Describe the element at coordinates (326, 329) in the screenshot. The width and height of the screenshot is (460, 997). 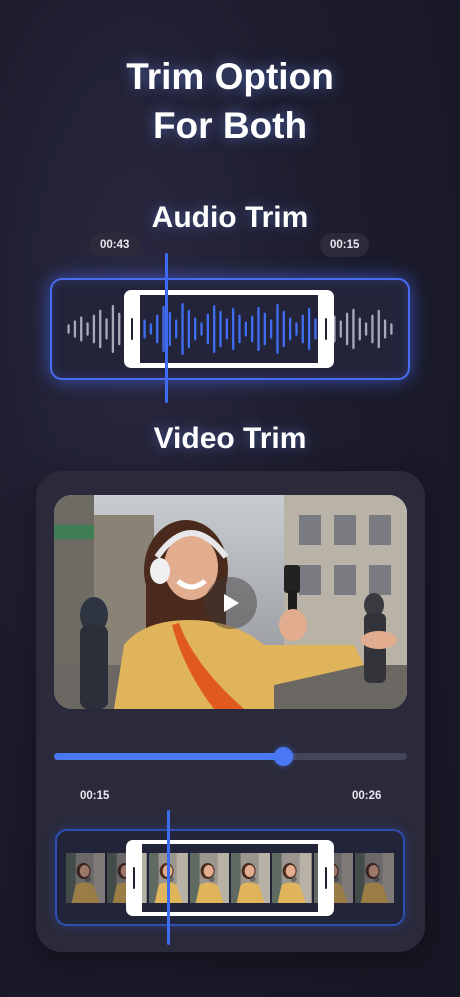
I see `audio-trim-right-handle` at that location.